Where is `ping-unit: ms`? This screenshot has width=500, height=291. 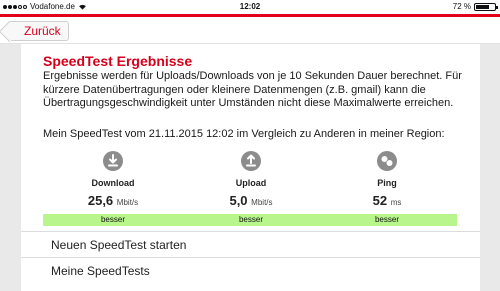
ping-unit: ms is located at coordinates (396, 202).